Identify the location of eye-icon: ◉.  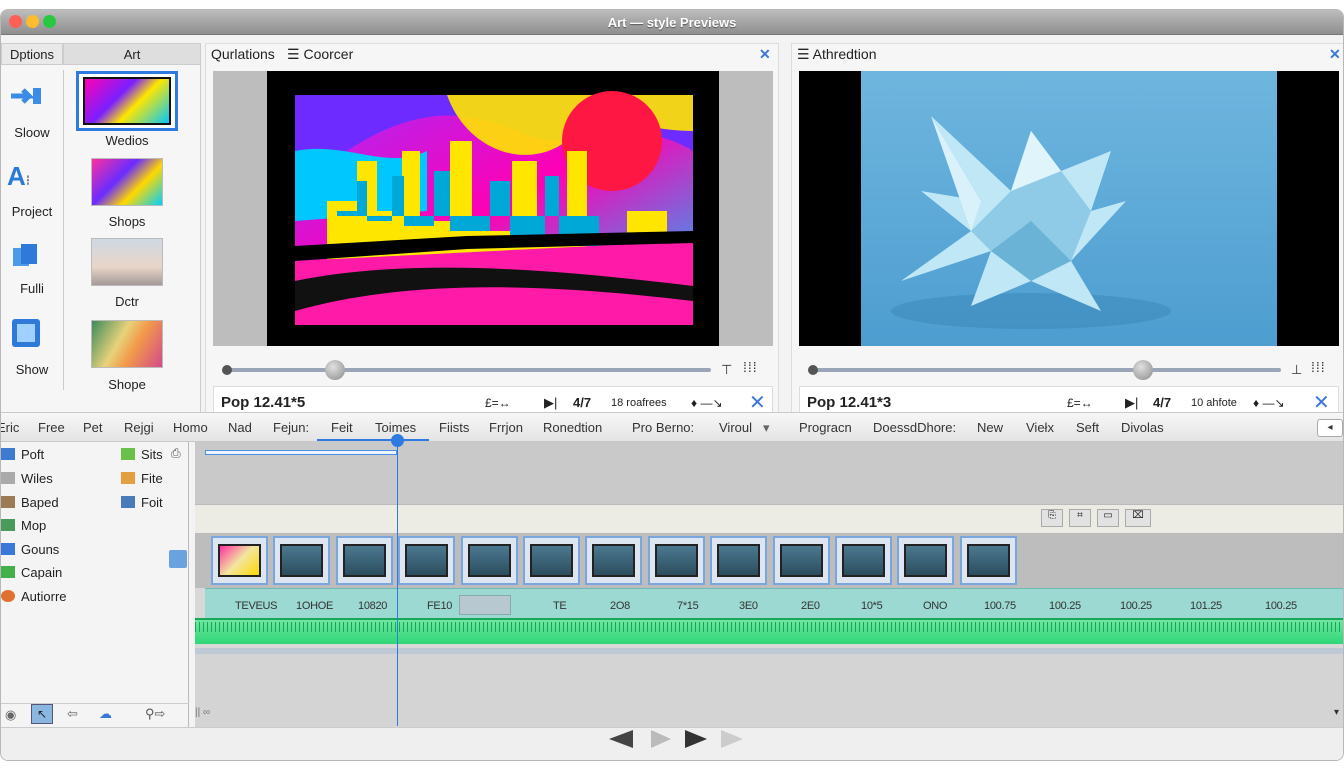
(10, 715).